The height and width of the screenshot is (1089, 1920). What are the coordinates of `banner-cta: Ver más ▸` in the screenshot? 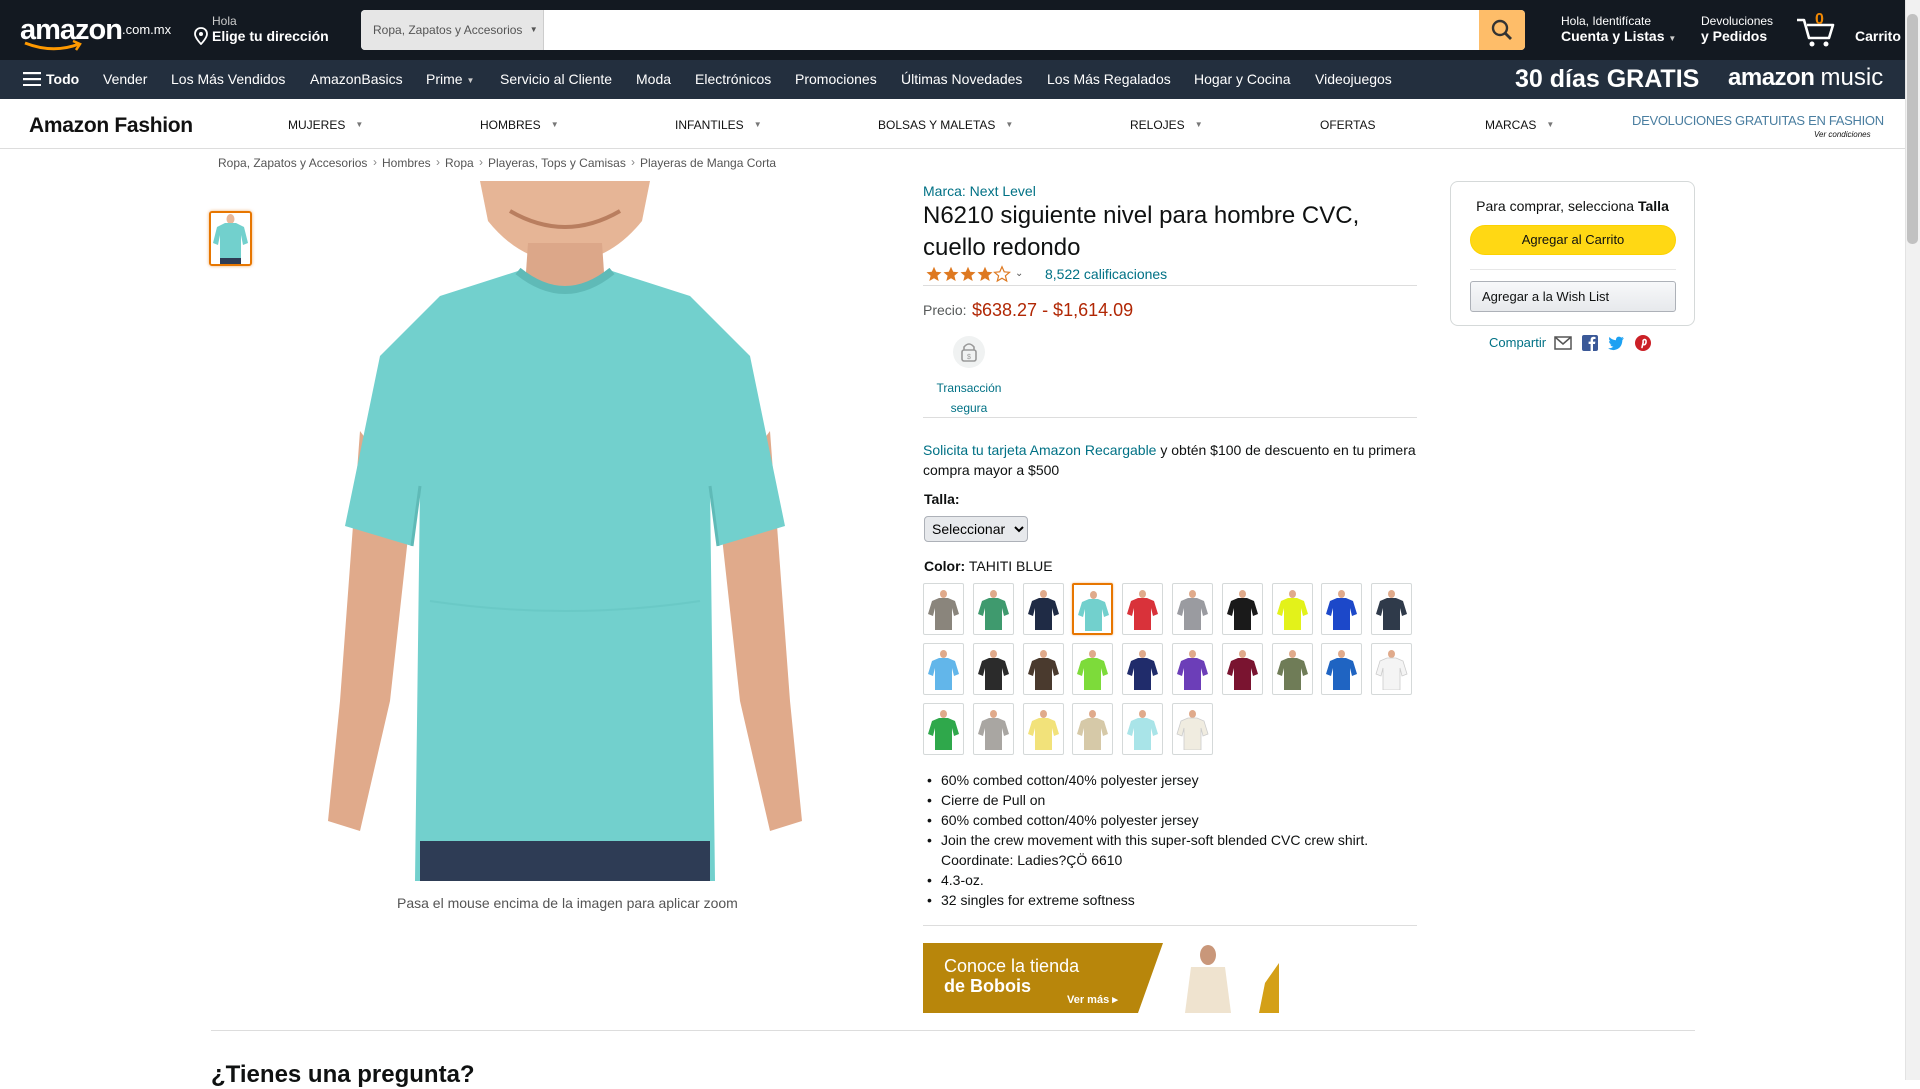 It's located at (1092, 999).